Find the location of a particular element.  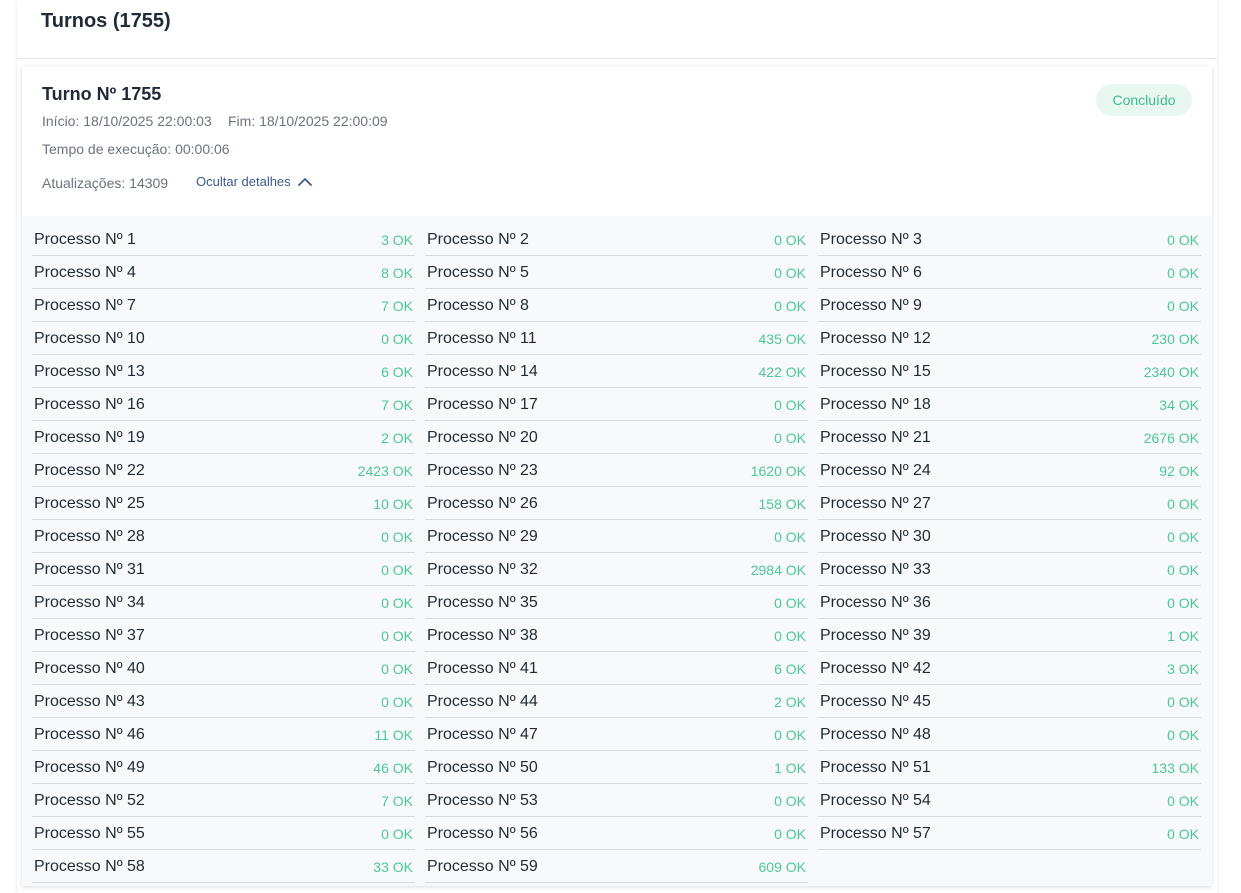

process-item: Processo Nº 44 2 OK is located at coordinates (616, 702).